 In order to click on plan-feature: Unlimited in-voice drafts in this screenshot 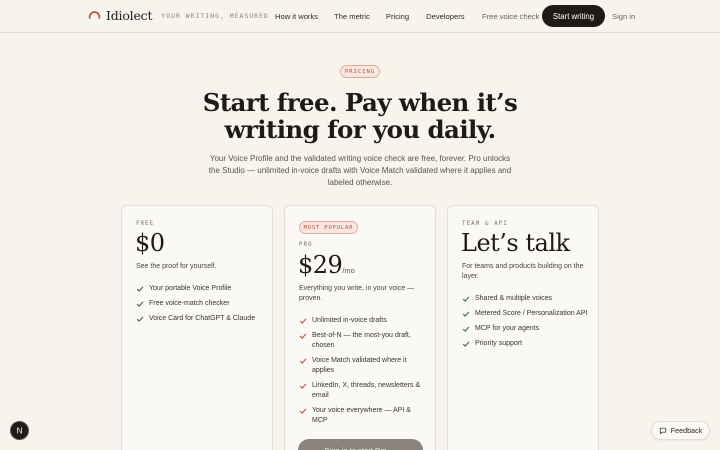, I will do `click(363, 321)`.